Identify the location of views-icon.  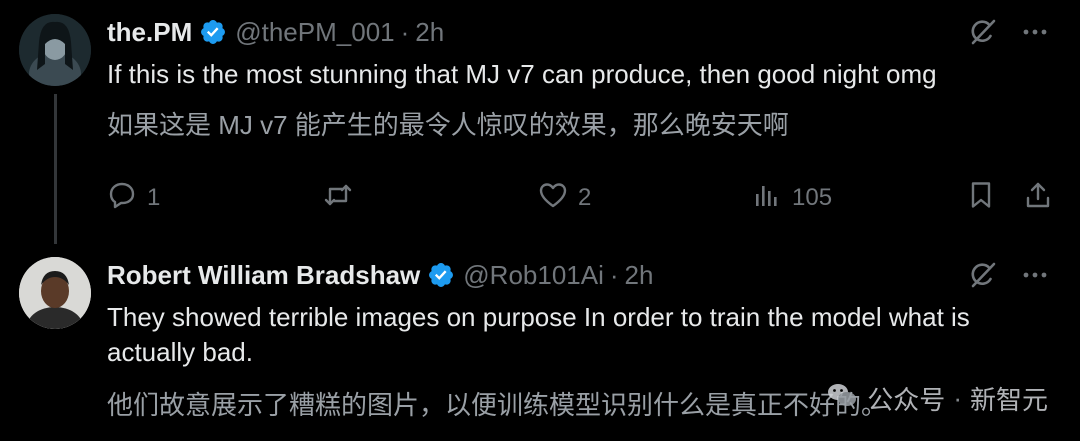
(767, 198).